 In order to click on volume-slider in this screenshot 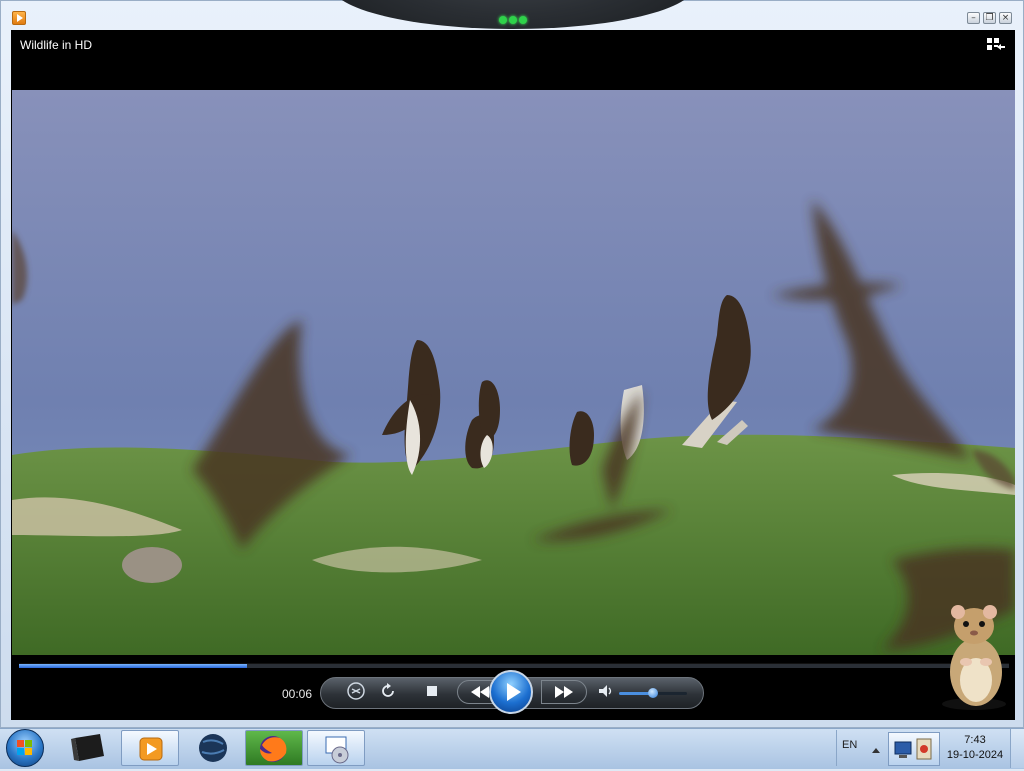, I will do `click(653, 693)`.